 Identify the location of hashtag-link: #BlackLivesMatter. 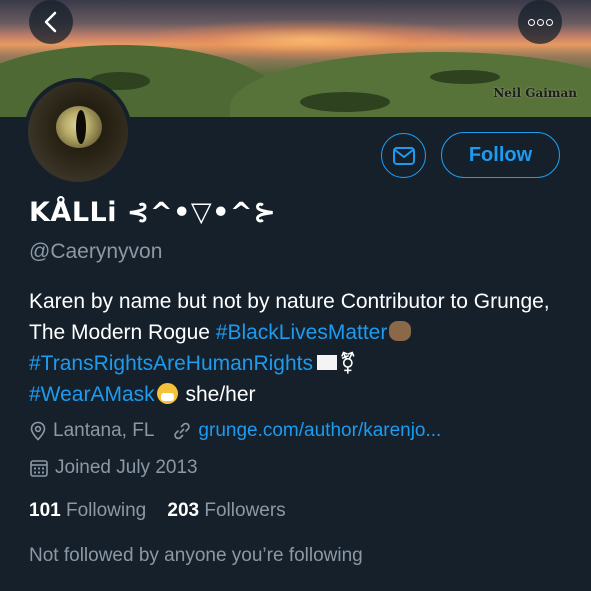
(302, 332).